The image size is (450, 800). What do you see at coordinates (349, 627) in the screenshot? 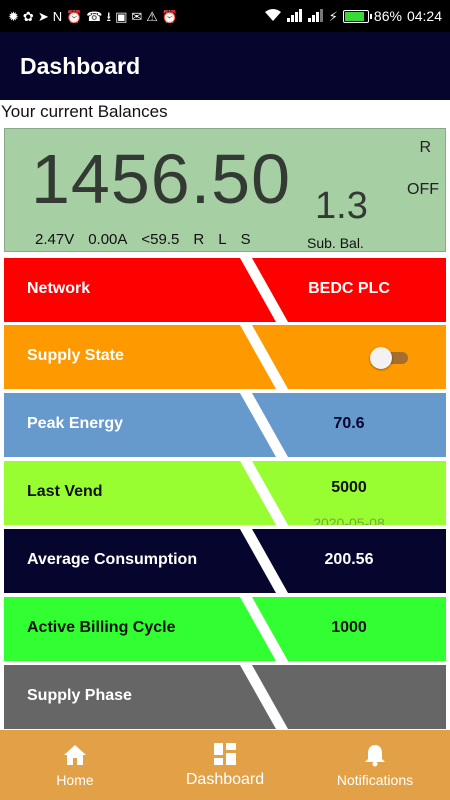
I see `row-value: 1000` at bounding box center [349, 627].